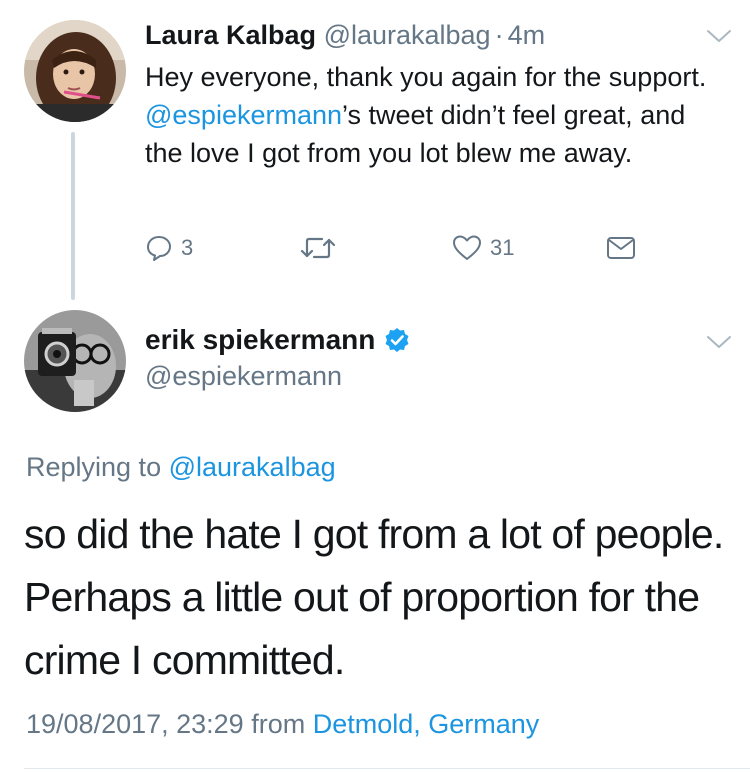 This screenshot has width=750, height=772. What do you see at coordinates (483, 248) in the screenshot?
I see `like-button: 31` at bounding box center [483, 248].